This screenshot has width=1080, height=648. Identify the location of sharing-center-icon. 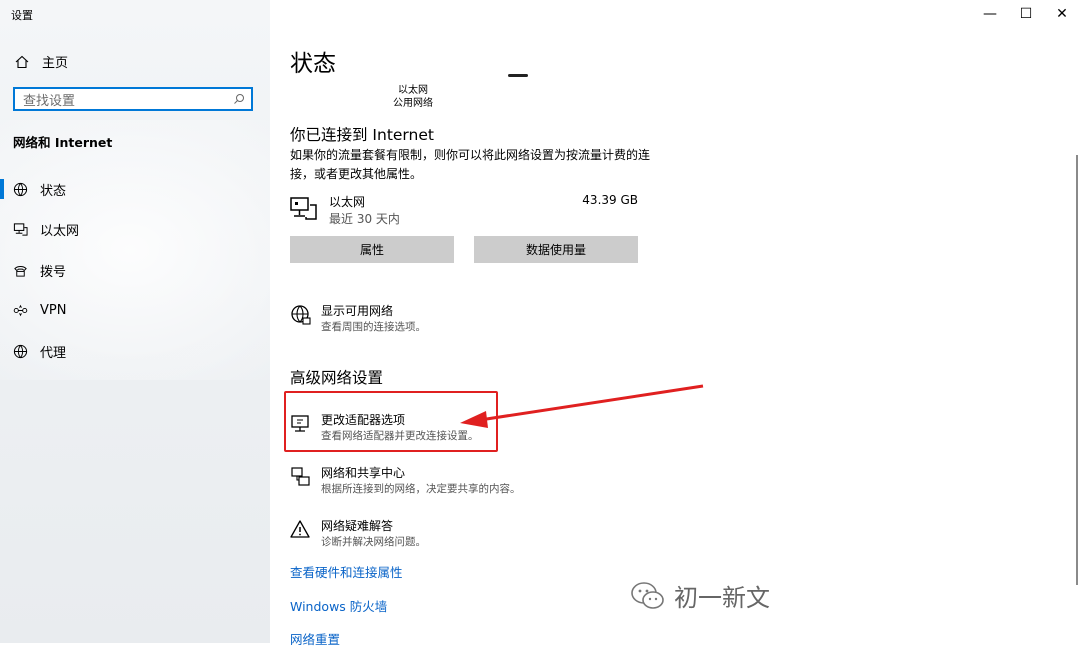
(300, 476).